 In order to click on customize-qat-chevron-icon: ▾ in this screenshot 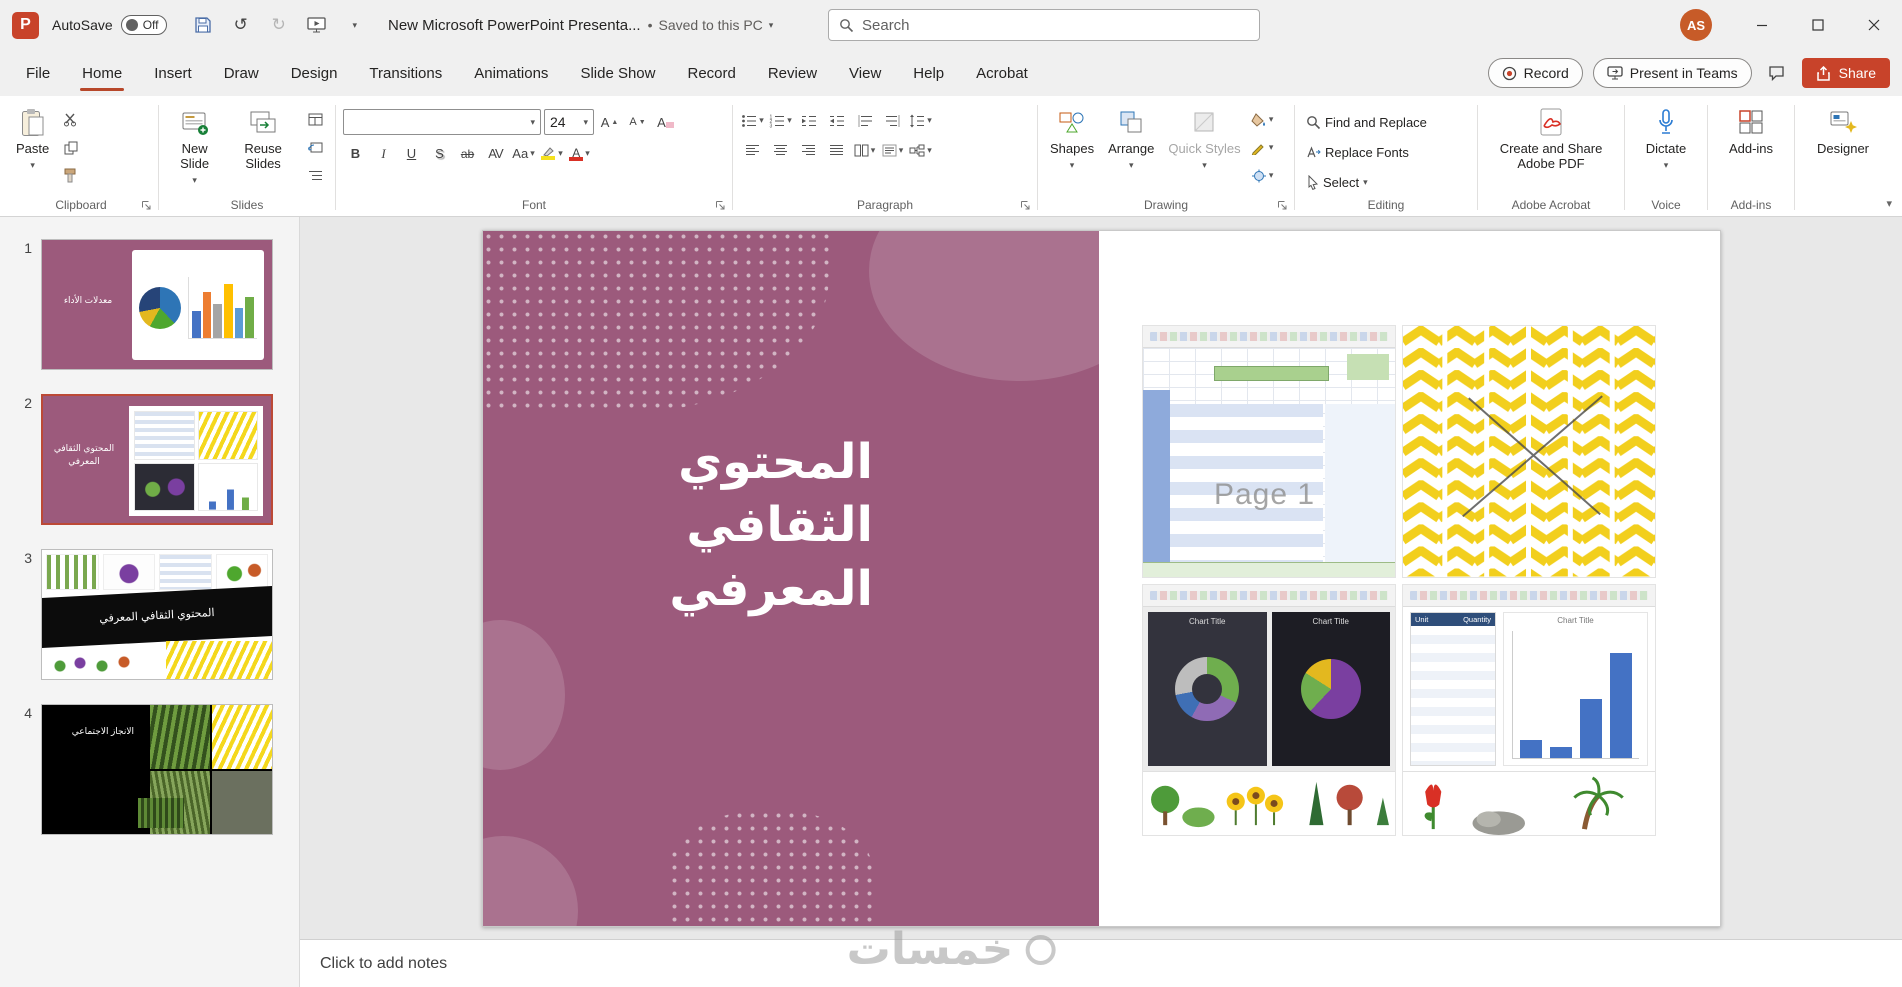, I will do `click(355, 25)`.